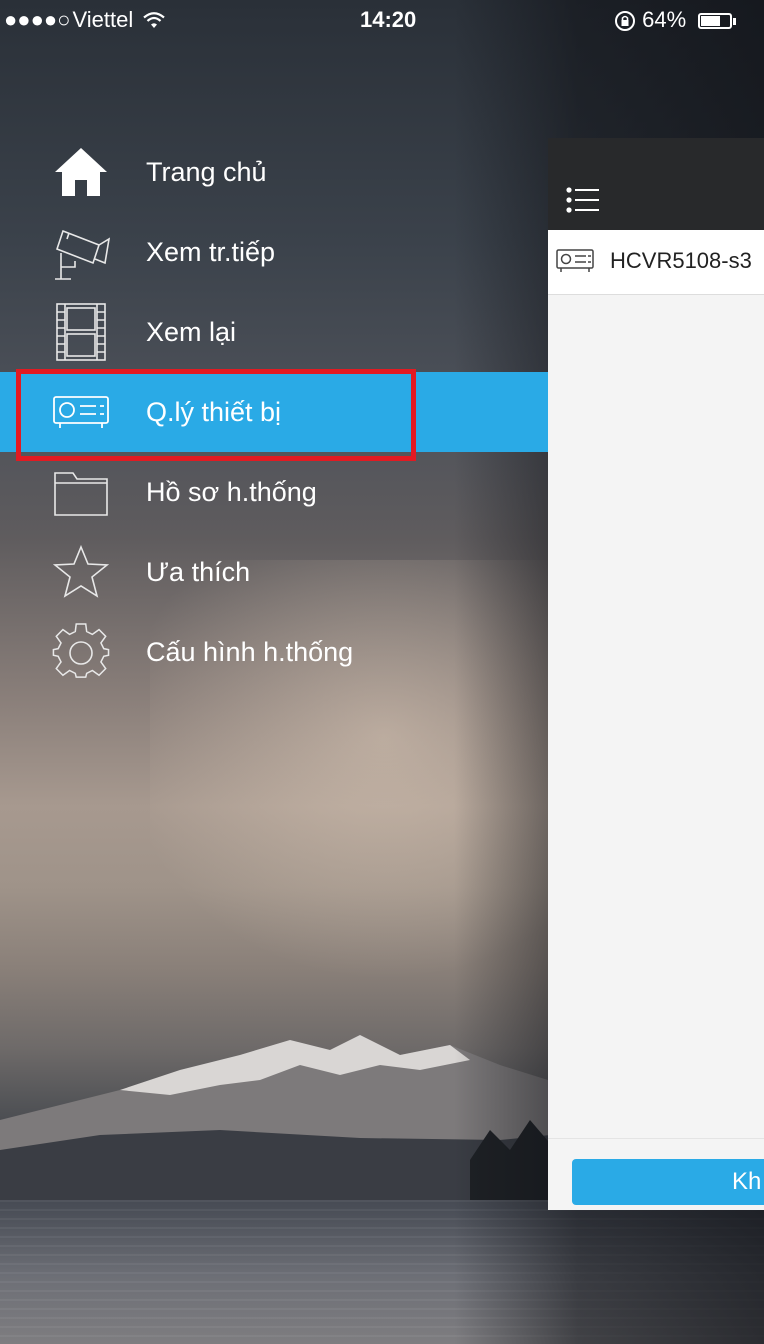 This screenshot has width=764, height=1344. Describe the element at coordinates (191, 331) in the screenshot. I see `menu-label-playback: Xem lại` at that location.